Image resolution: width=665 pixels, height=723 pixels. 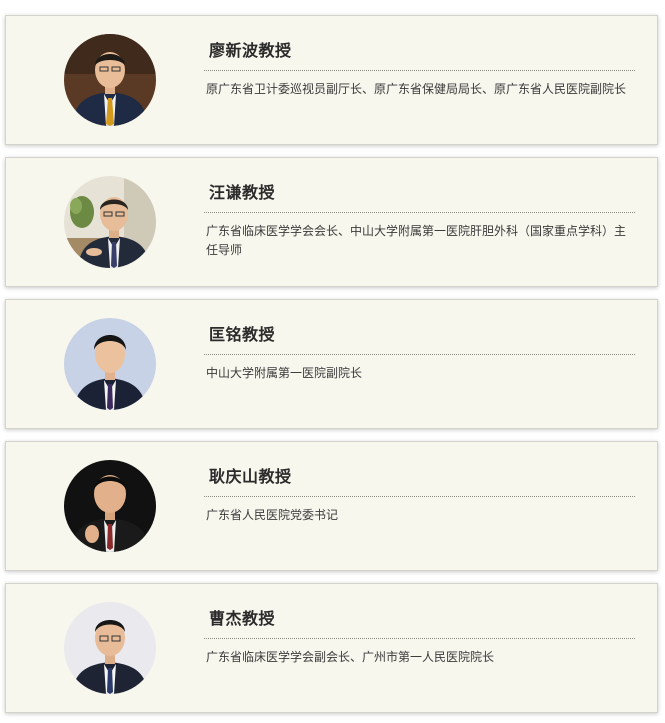 What do you see at coordinates (272, 515) in the screenshot?
I see `profile-description: 广东省人民医院党委书记` at bounding box center [272, 515].